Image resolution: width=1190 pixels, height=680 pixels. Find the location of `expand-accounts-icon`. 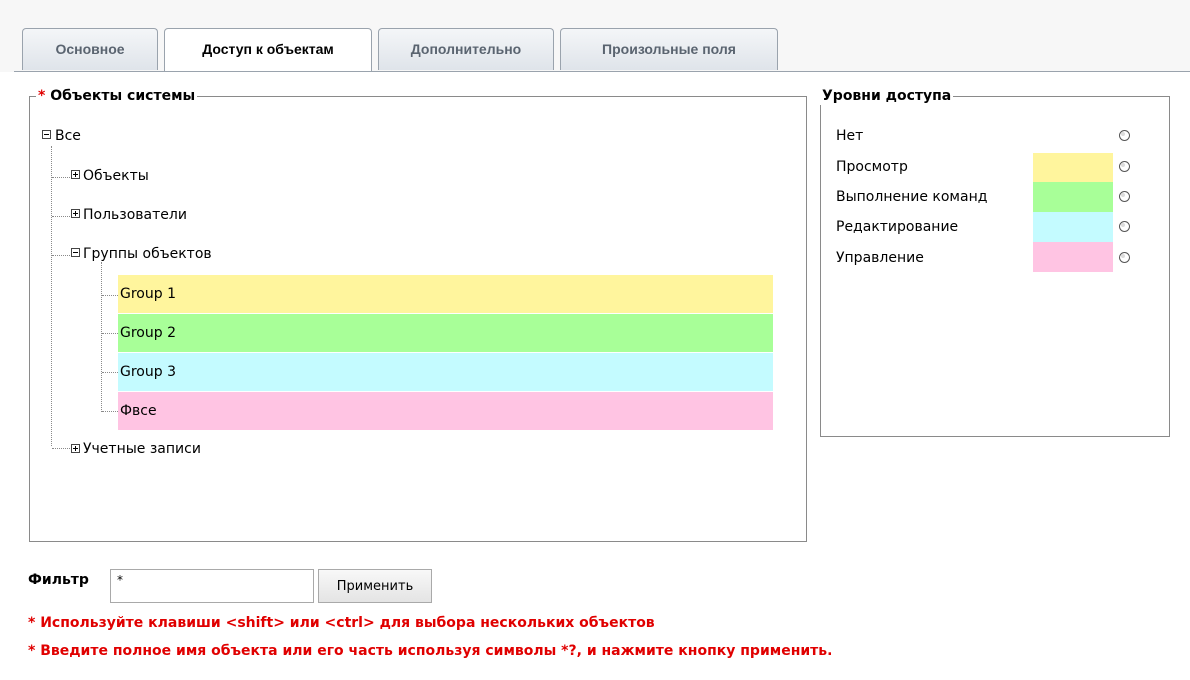

expand-accounts-icon is located at coordinates (75, 448).